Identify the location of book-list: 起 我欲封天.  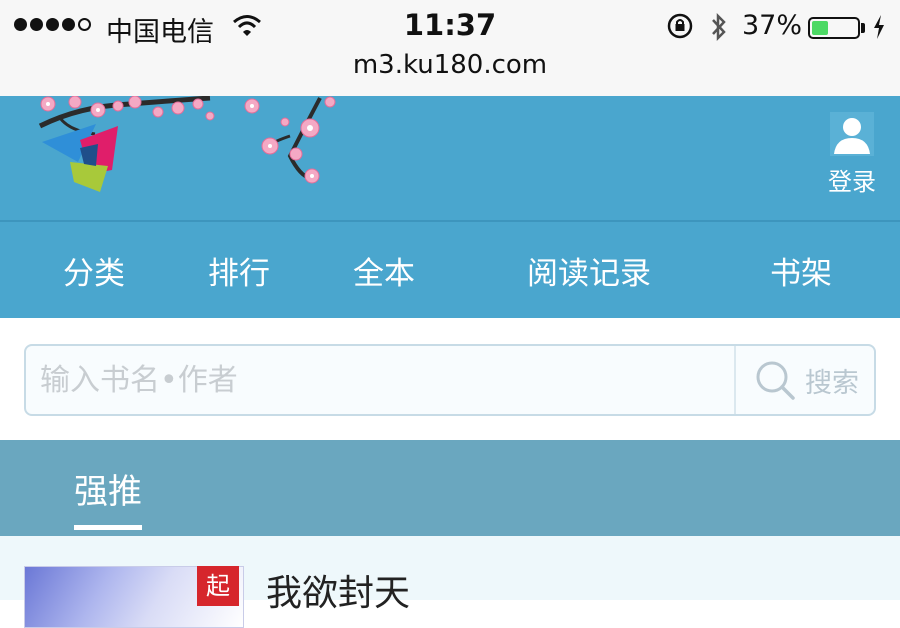
(450, 582).